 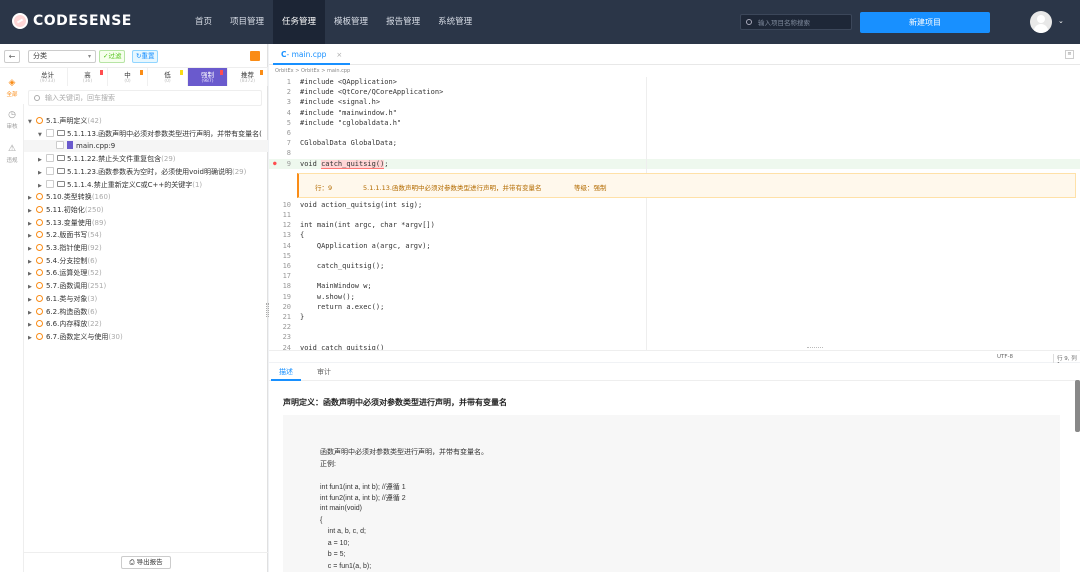 I want to click on tab-description: 描述, so click(x=286, y=372).